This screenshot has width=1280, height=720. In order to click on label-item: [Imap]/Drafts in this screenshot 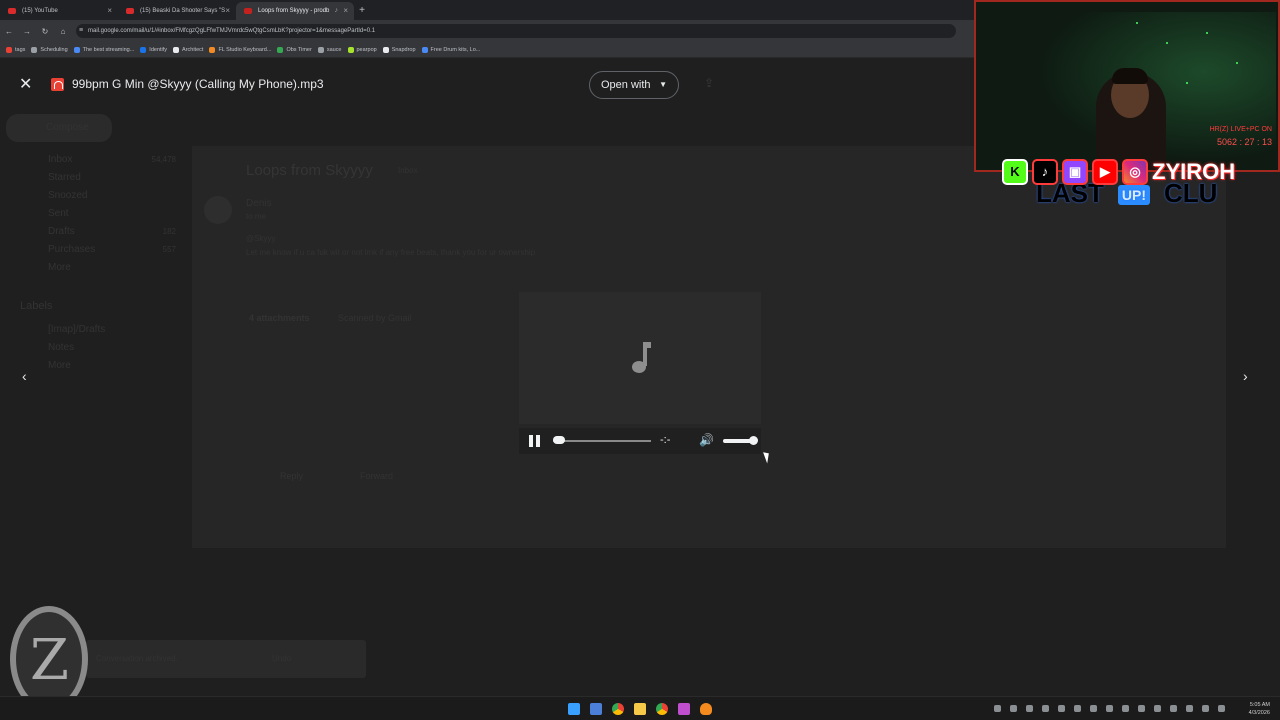, I will do `click(77, 329)`.